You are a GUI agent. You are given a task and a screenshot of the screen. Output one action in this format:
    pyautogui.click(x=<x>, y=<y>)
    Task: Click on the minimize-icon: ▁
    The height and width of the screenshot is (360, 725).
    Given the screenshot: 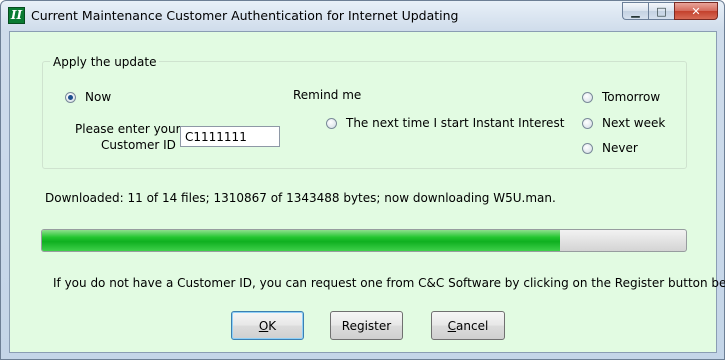 What is the action you would take?
    pyautogui.click(x=635, y=11)
    